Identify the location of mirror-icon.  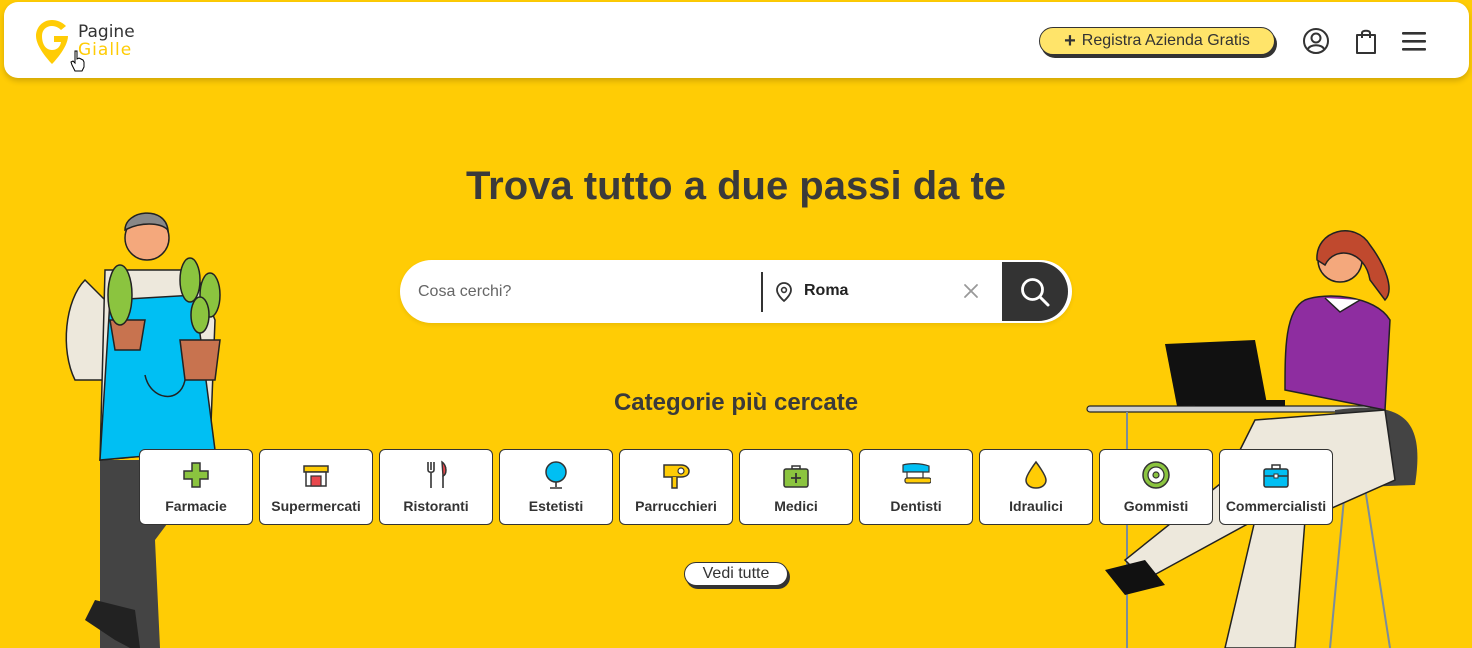
(556, 475).